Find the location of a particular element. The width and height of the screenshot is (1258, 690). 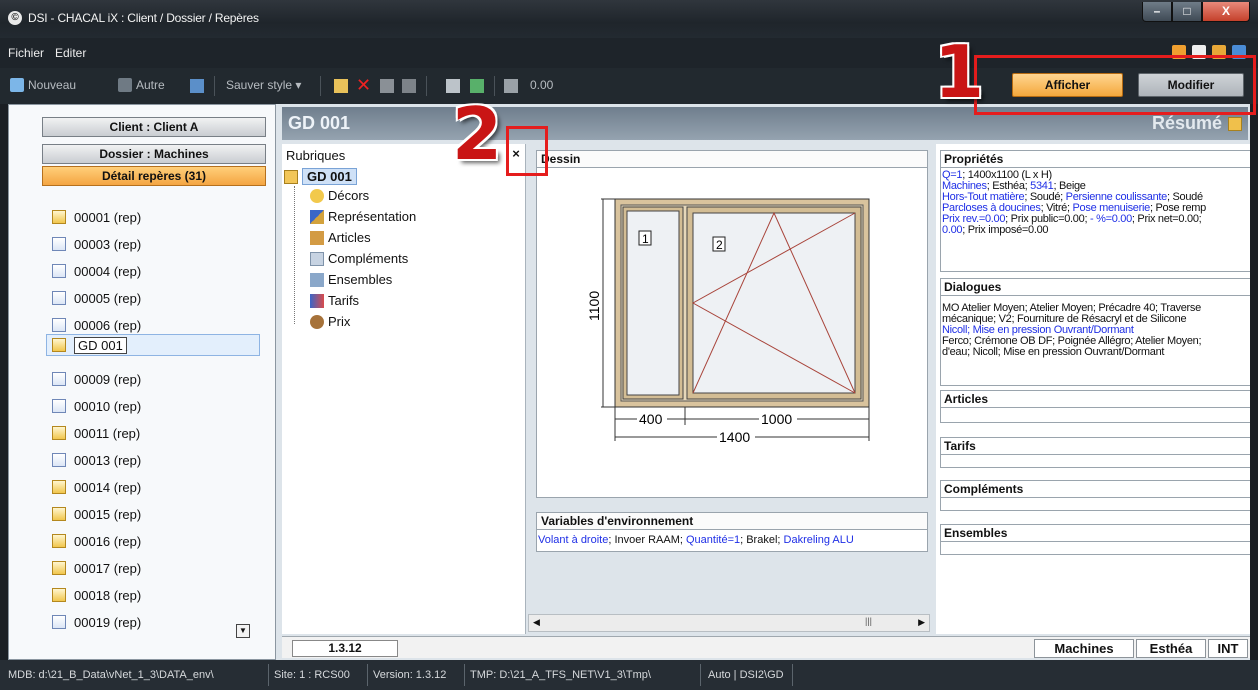

tree-item: 00006 (rep) is located at coordinates (96, 325).